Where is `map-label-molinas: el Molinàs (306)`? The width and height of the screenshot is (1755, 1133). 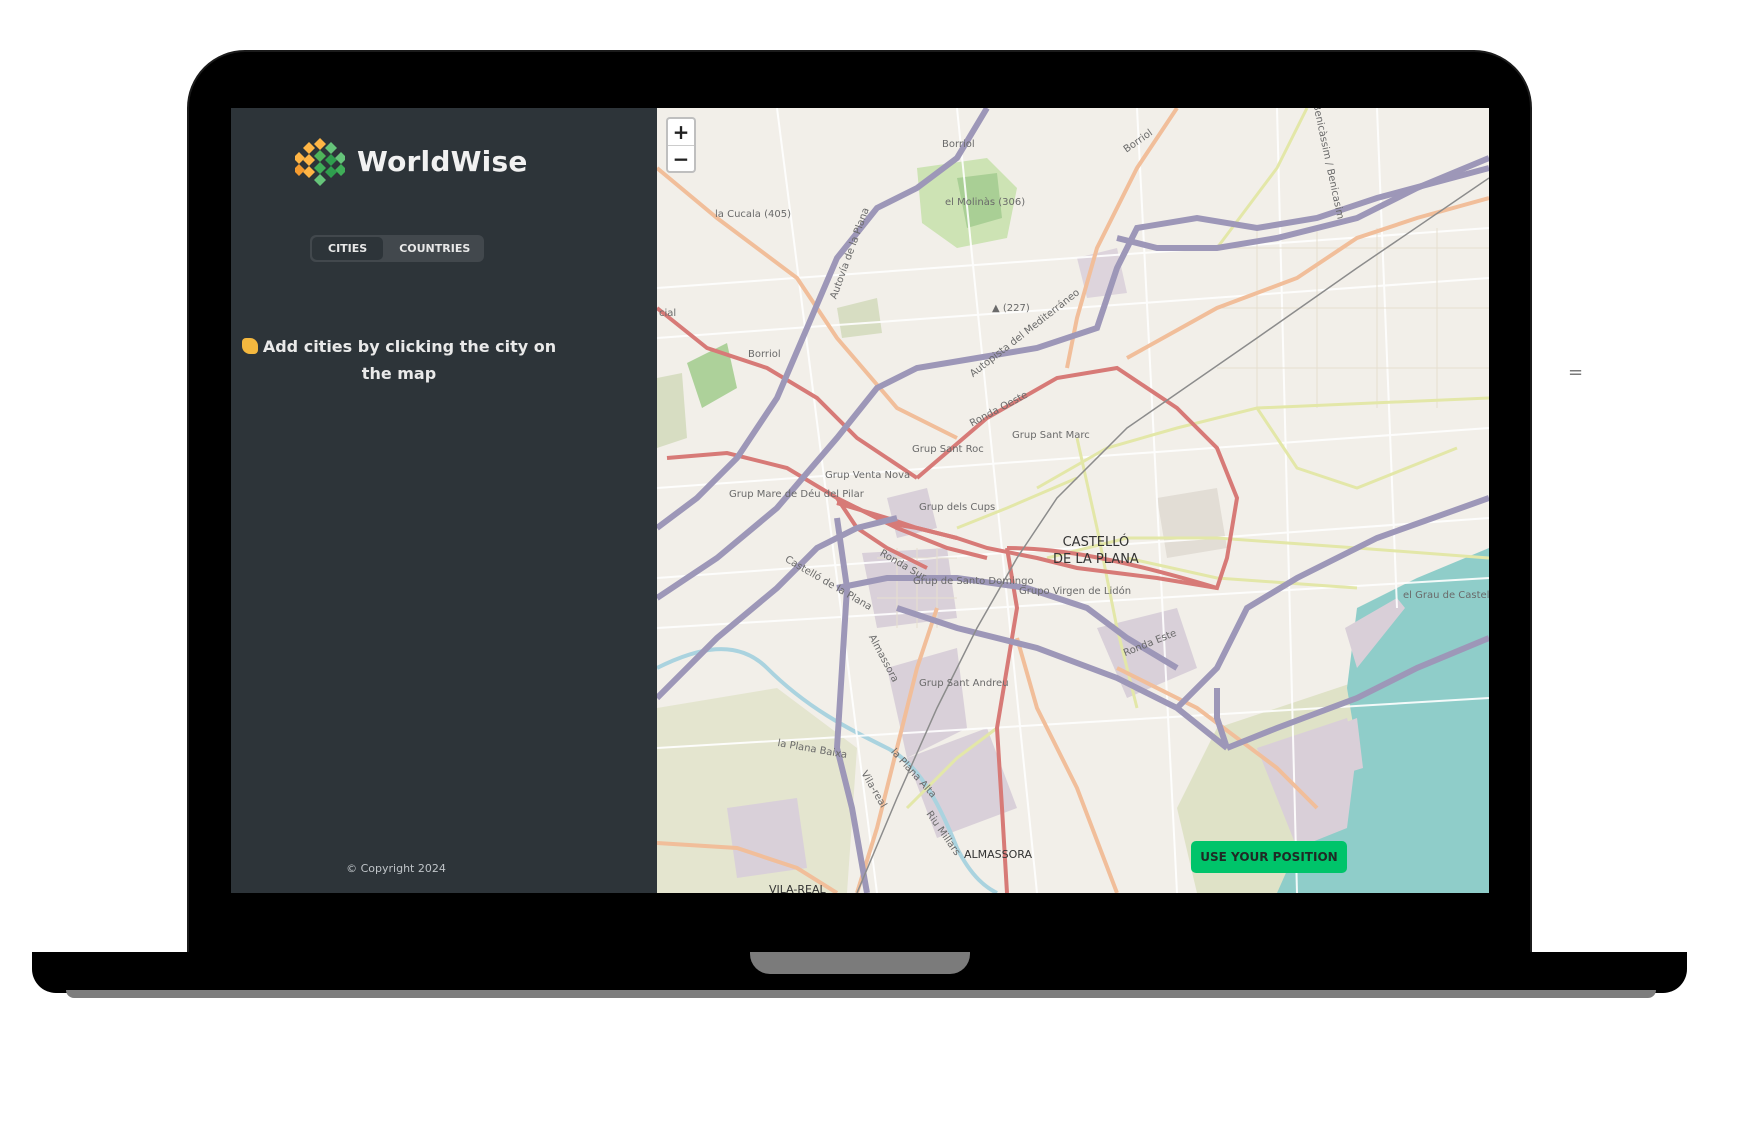
map-label-molinas: el Molinàs (306) is located at coordinates (985, 202).